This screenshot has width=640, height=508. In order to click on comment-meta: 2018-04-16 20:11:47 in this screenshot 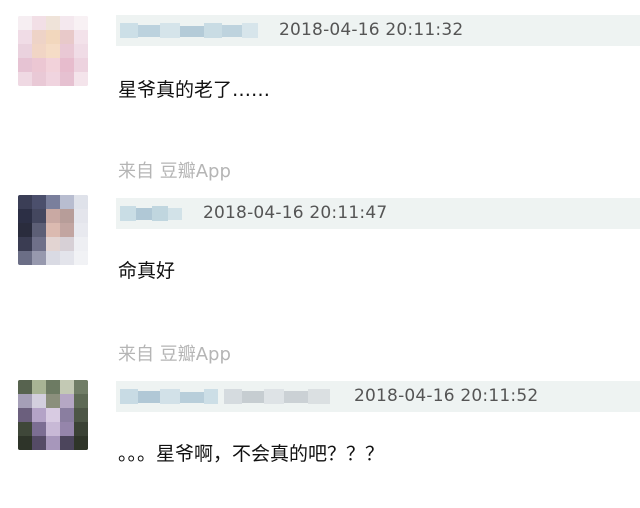, I will do `click(378, 213)`.